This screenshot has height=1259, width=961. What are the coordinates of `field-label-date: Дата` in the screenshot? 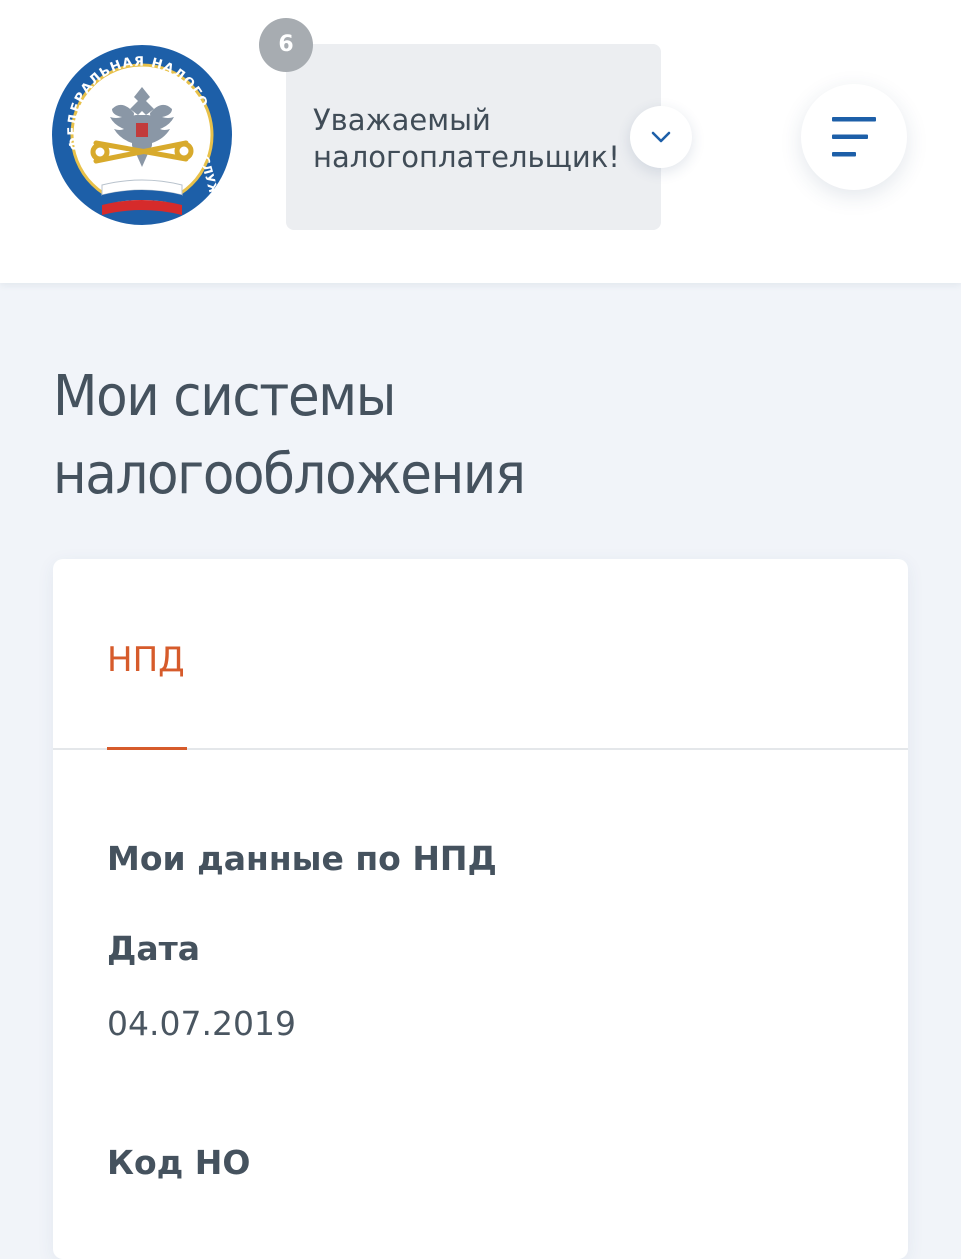 It's located at (154, 948).